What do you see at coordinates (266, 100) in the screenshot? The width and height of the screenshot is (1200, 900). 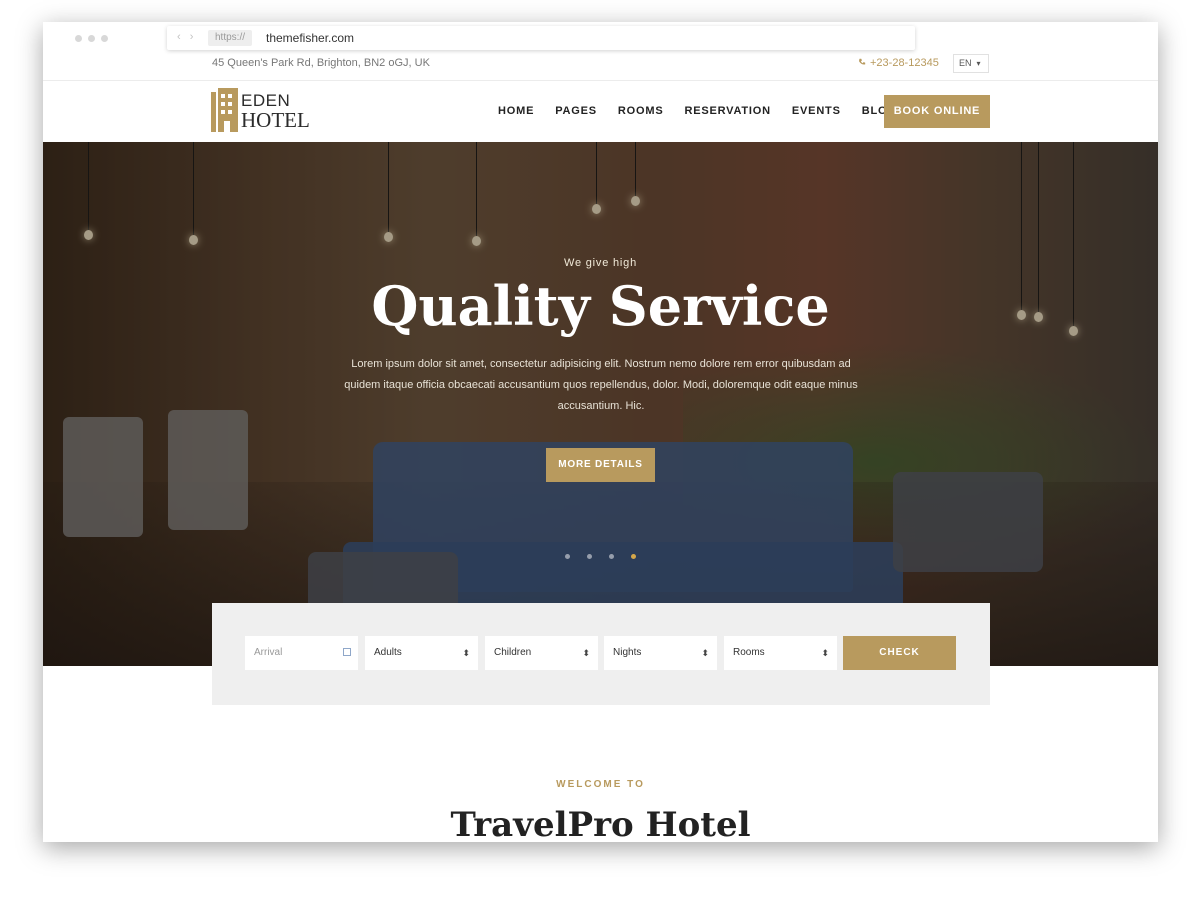 I see `logo-line-1: EDEN` at bounding box center [266, 100].